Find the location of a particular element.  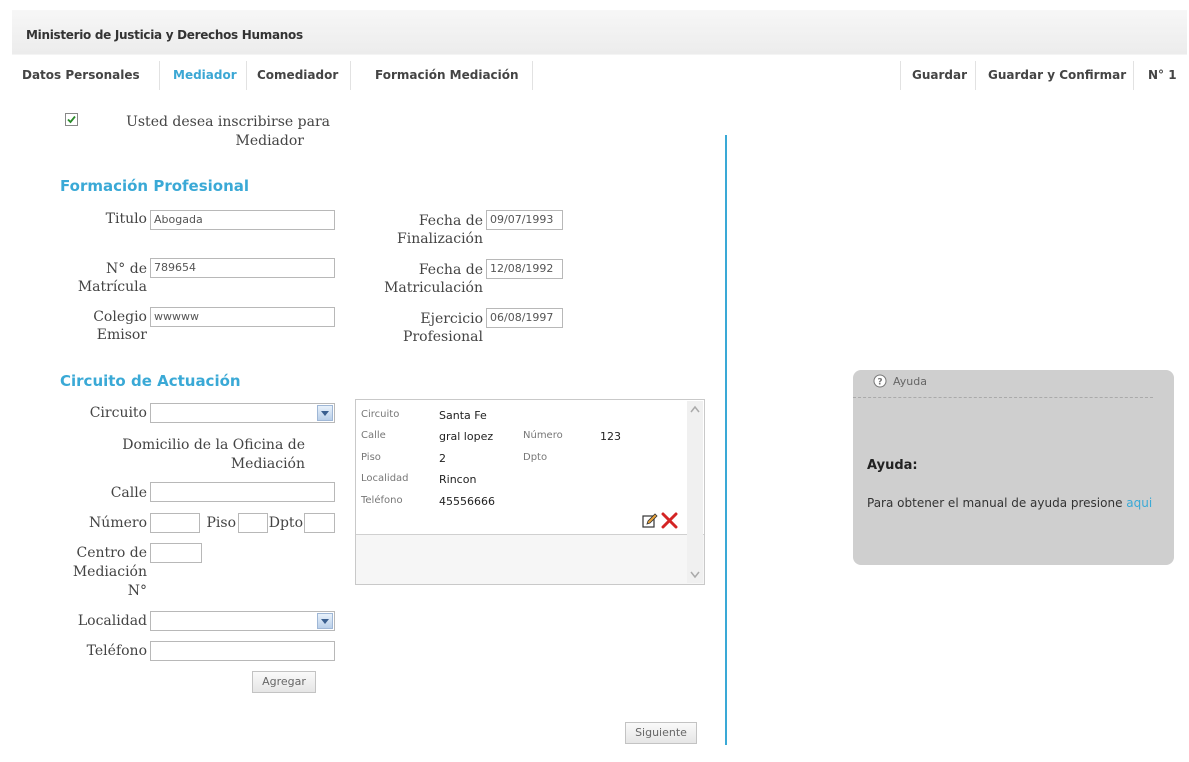

check-icon is located at coordinates (71, 119).